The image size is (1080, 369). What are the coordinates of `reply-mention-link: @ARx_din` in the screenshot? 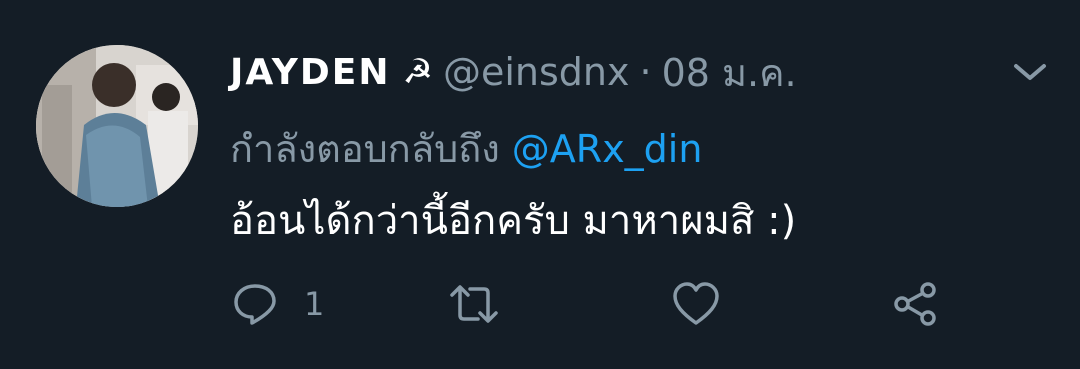 It's located at (607, 149).